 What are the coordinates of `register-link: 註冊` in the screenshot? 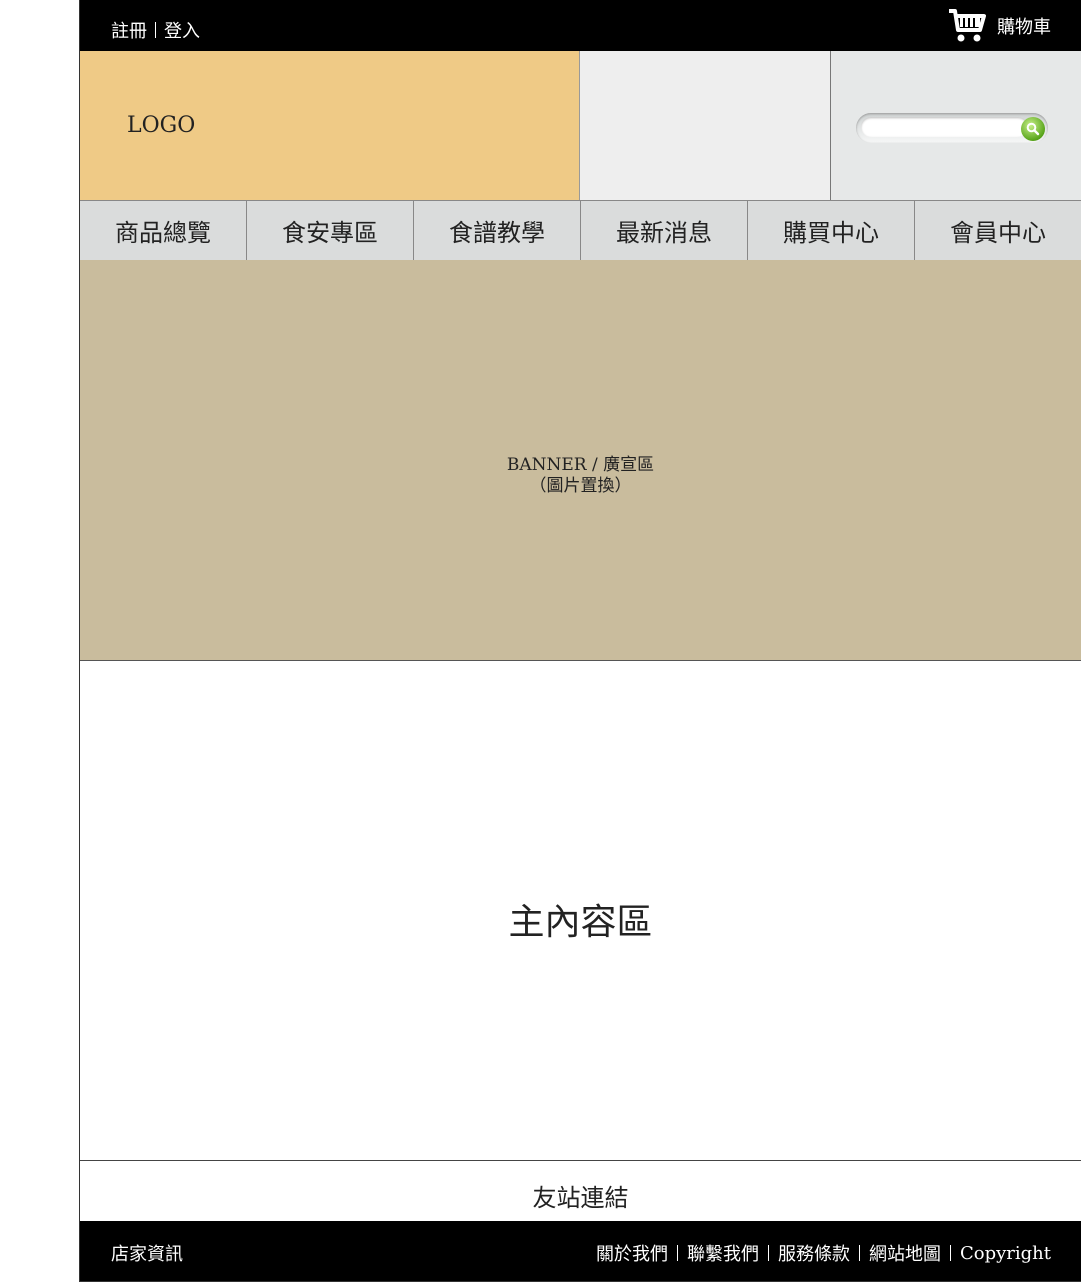 It's located at (129, 30).